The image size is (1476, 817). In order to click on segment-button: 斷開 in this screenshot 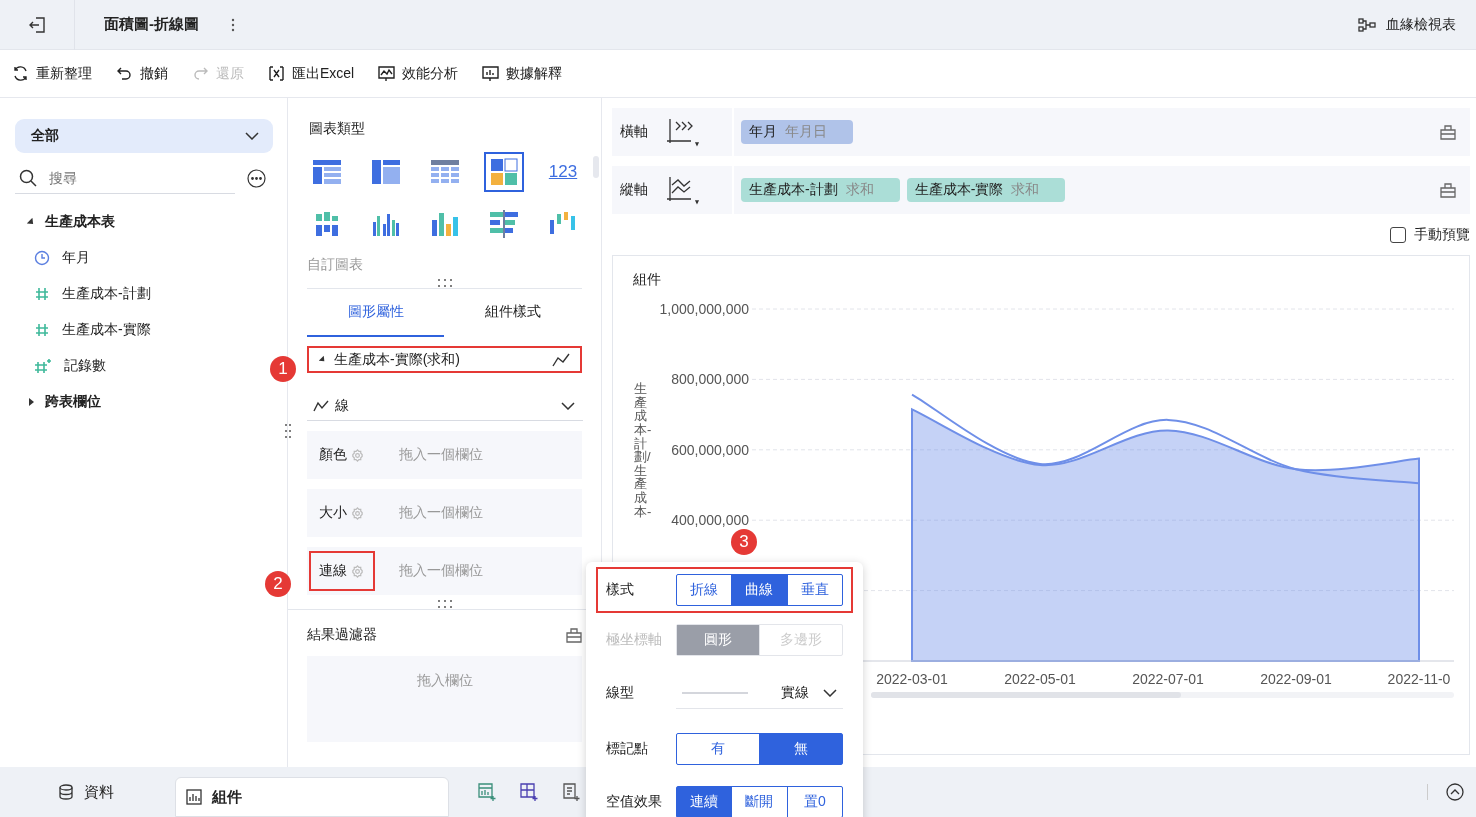, I will do `click(759, 802)`.